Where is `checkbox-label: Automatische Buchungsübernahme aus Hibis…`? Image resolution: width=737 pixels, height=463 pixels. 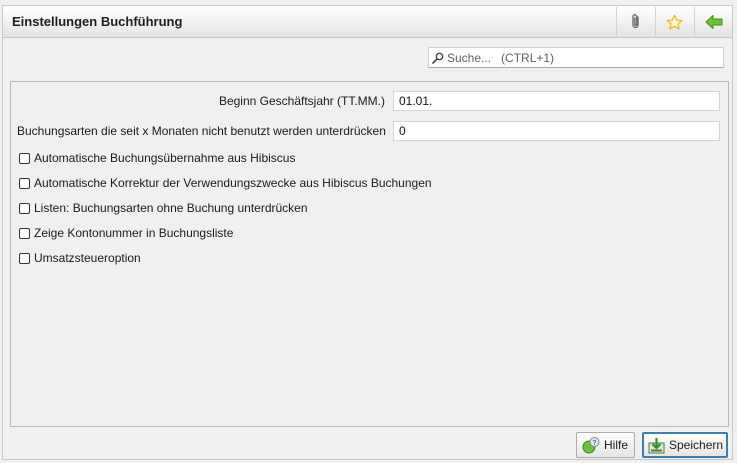 checkbox-label: Automatische Buchungsübernahme aus Hibis… is located at coordinates (165, 158).